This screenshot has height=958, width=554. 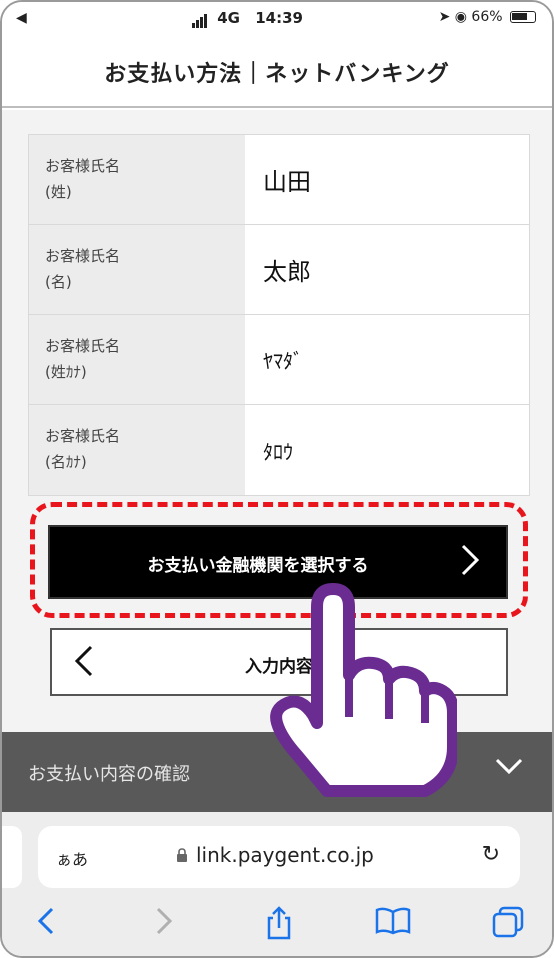 I want to click on label-sub: (名), so click(x=58, y=282).